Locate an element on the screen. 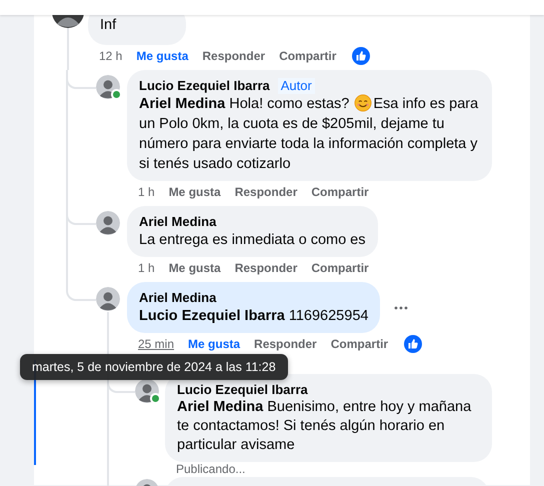 The image size is (544, 486). comment-text: Lucio Ezequiel Ibarra 1169625954 is located at coordinates (253, 316).